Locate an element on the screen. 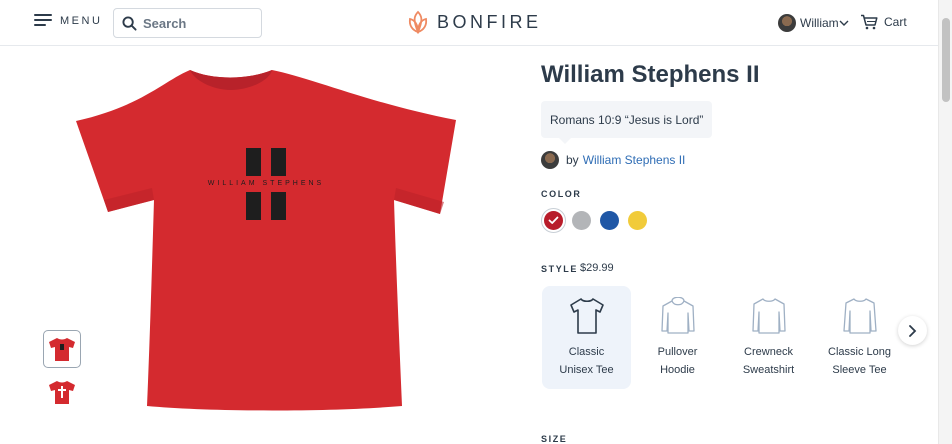 The height and width of the screenshot is (444, 952). page-scrollbar is located at coordinates (945, 222).